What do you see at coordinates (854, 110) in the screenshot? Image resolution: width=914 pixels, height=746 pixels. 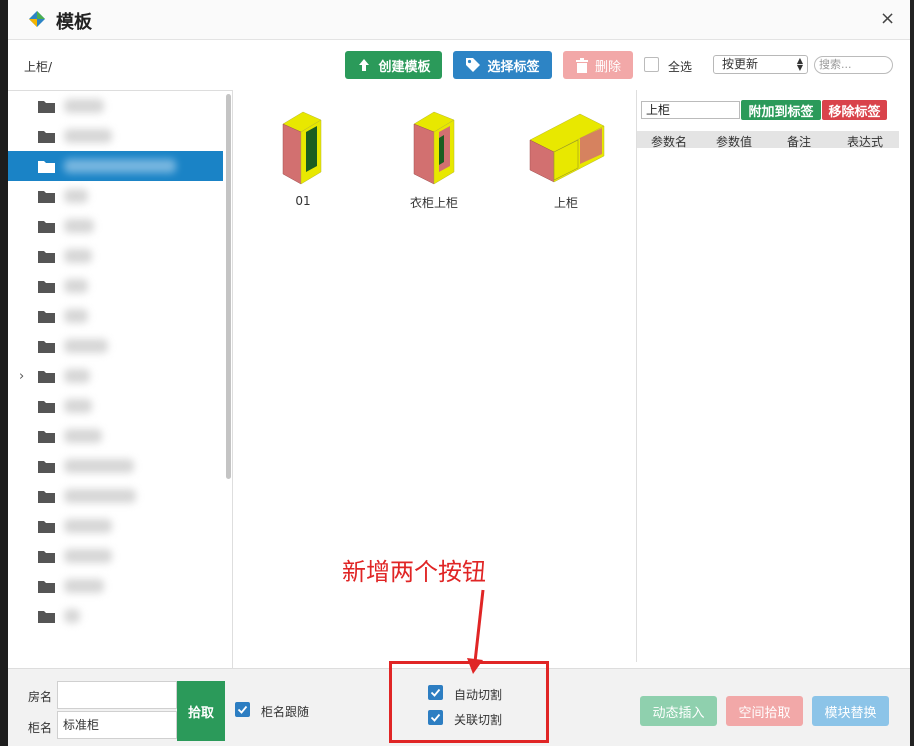 I see `remove-tag-button: 移除标签` at bounding box center [854, 110].